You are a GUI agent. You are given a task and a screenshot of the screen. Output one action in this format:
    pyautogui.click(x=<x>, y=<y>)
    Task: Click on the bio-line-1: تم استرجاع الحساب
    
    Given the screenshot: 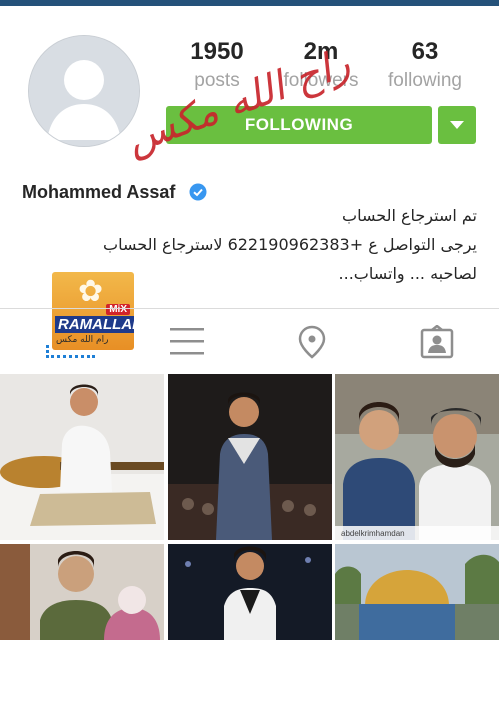 What is the action you would take?
    pyautogui.click(x=409, y=215)
    